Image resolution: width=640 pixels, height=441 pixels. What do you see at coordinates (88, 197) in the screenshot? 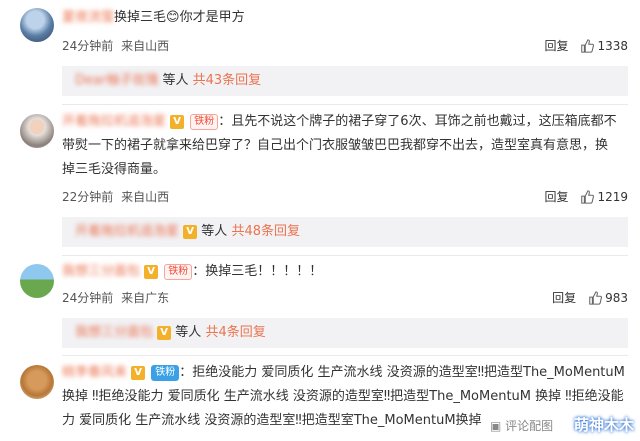
I see `timestamp: 22分钟前` at bounding box center [88, 197].